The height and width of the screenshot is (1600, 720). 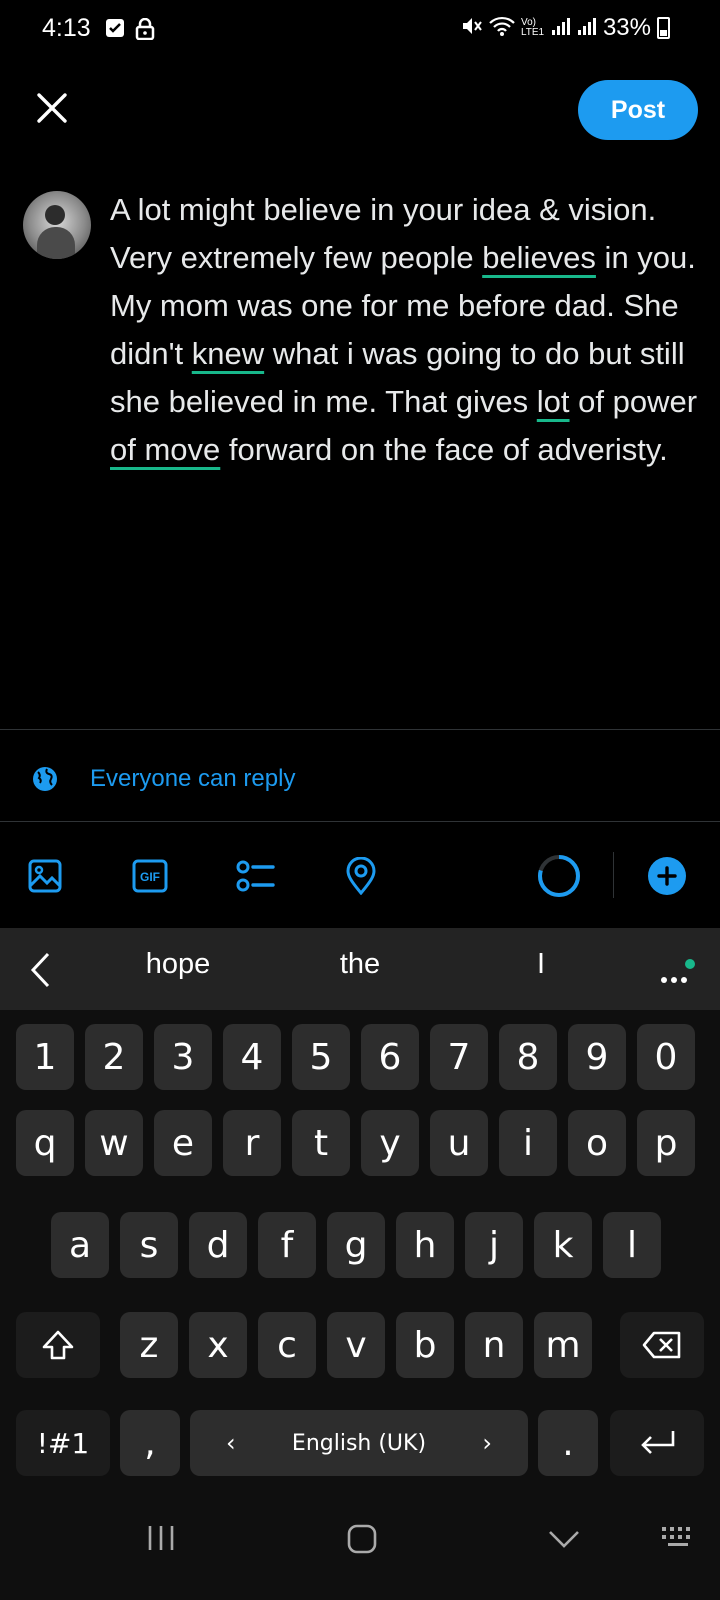 I want to click on key-5: 5, so click(x=321, y=1057).